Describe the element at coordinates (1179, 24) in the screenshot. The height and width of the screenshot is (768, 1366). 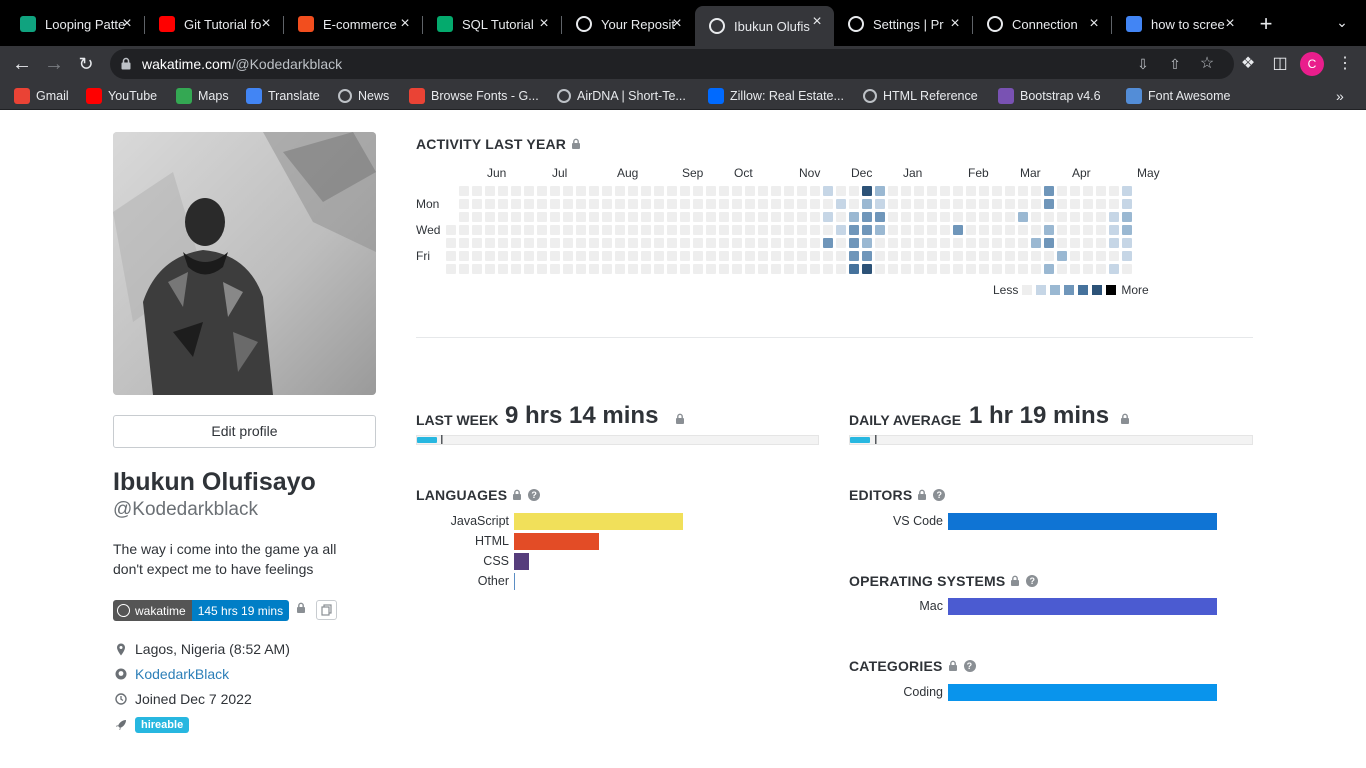
I see `browser-tab: how to scree ×` at that location.